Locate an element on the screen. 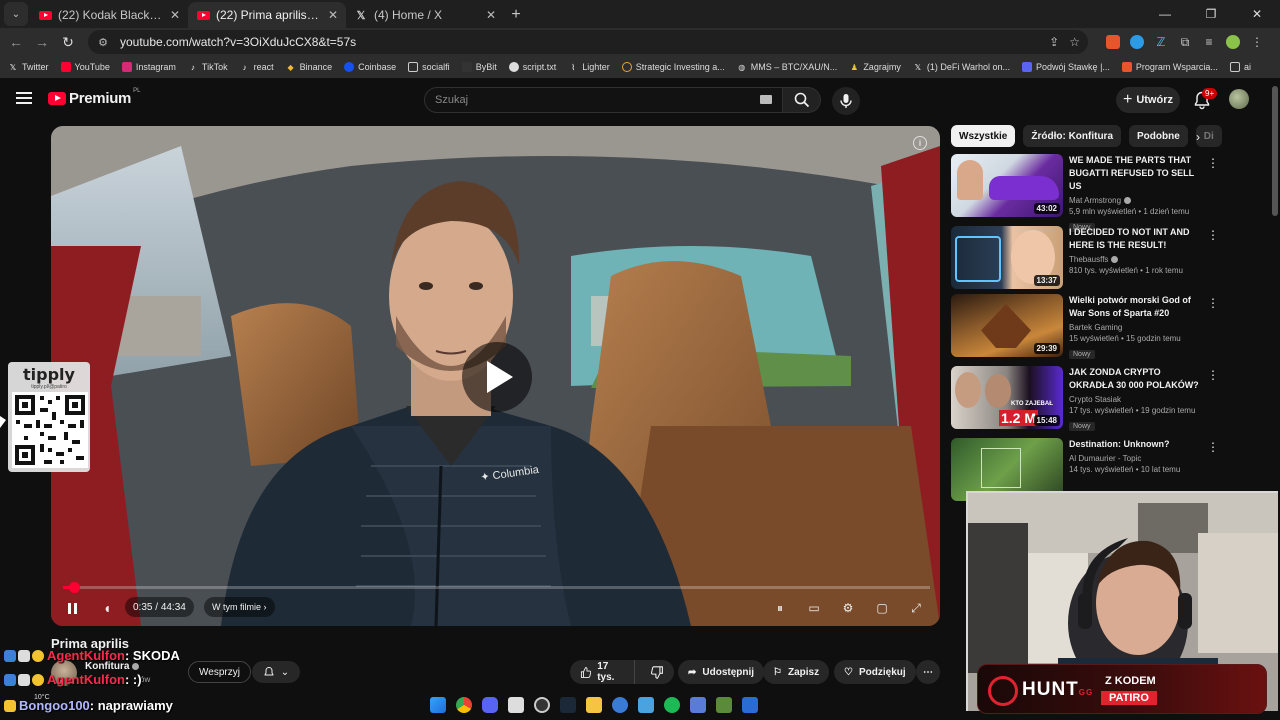  close-window-button: ✕ is located at coordinates (1257, 14).